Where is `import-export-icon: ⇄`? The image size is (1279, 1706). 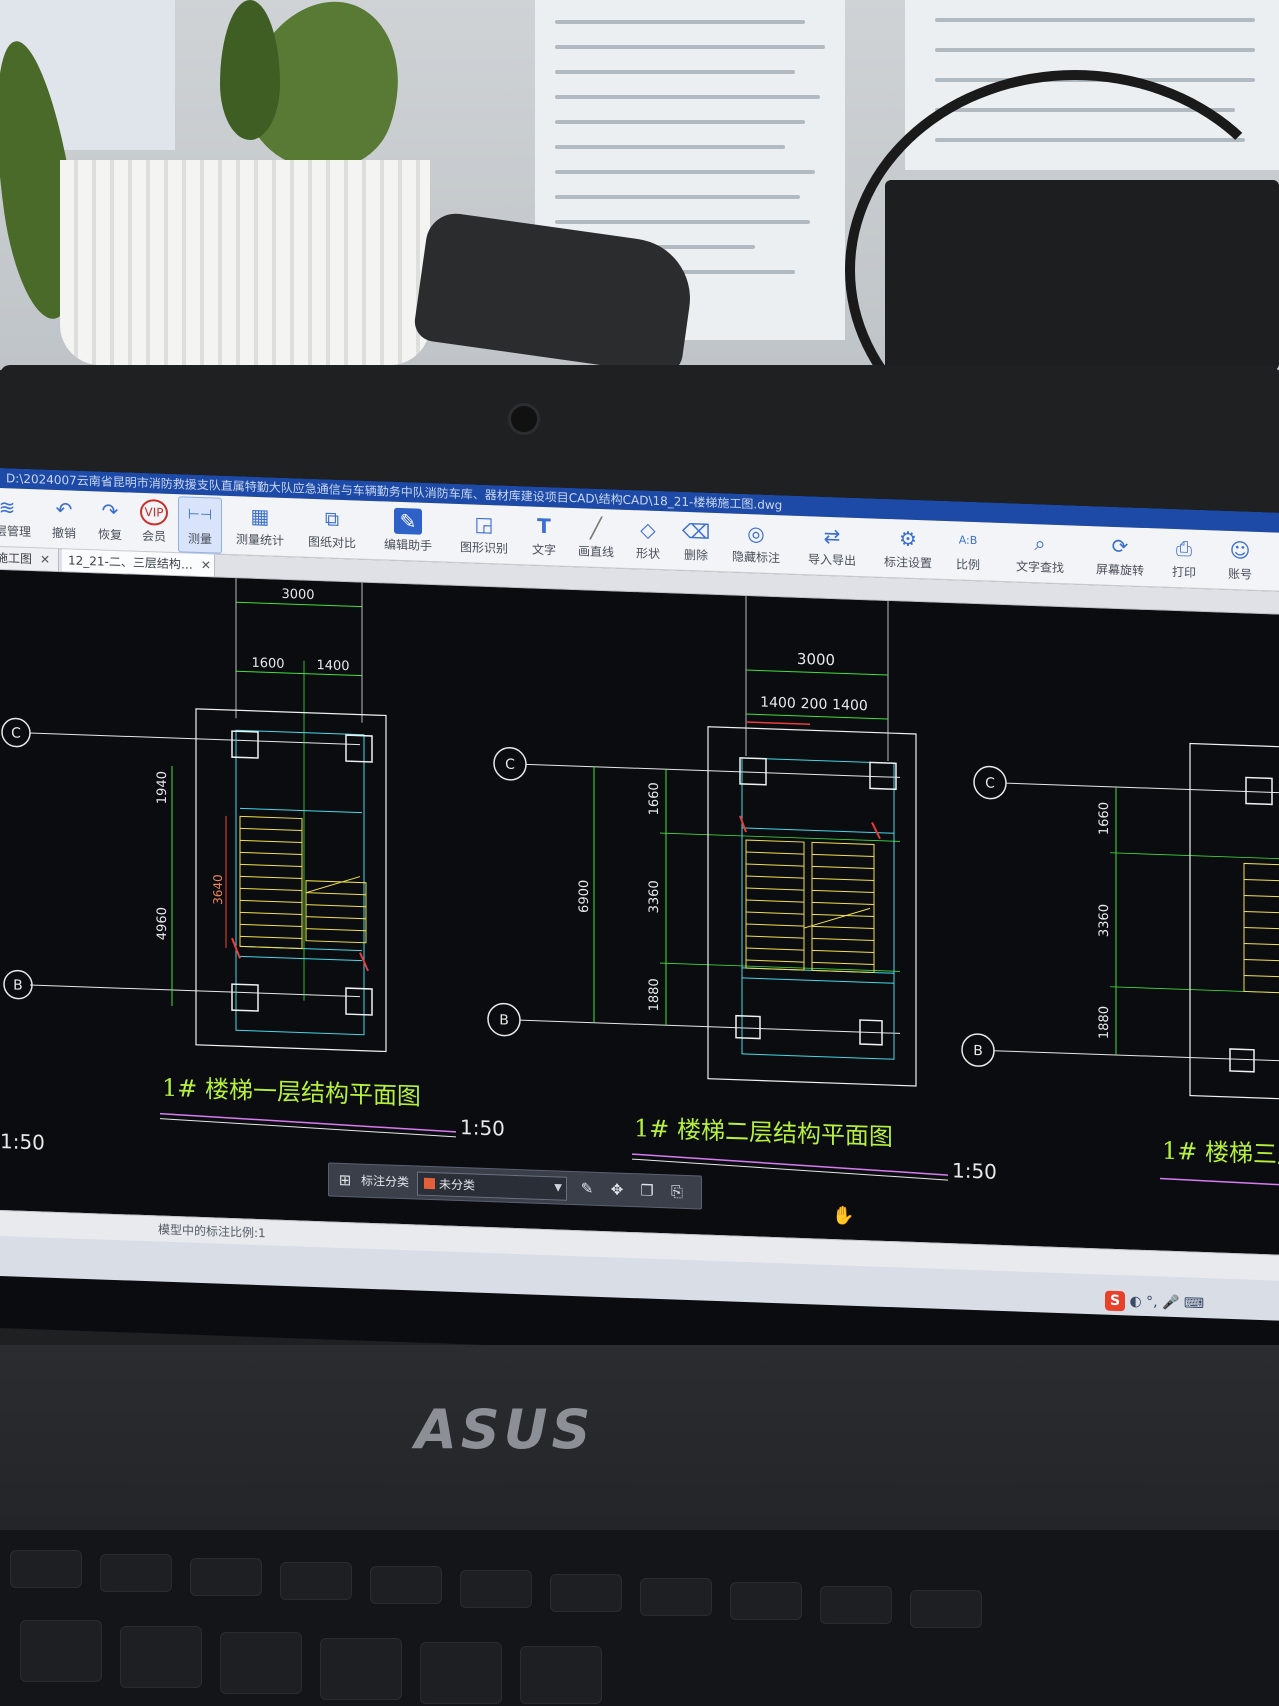
import-export-icon: ⇄ is located at coordinates (832, 536).